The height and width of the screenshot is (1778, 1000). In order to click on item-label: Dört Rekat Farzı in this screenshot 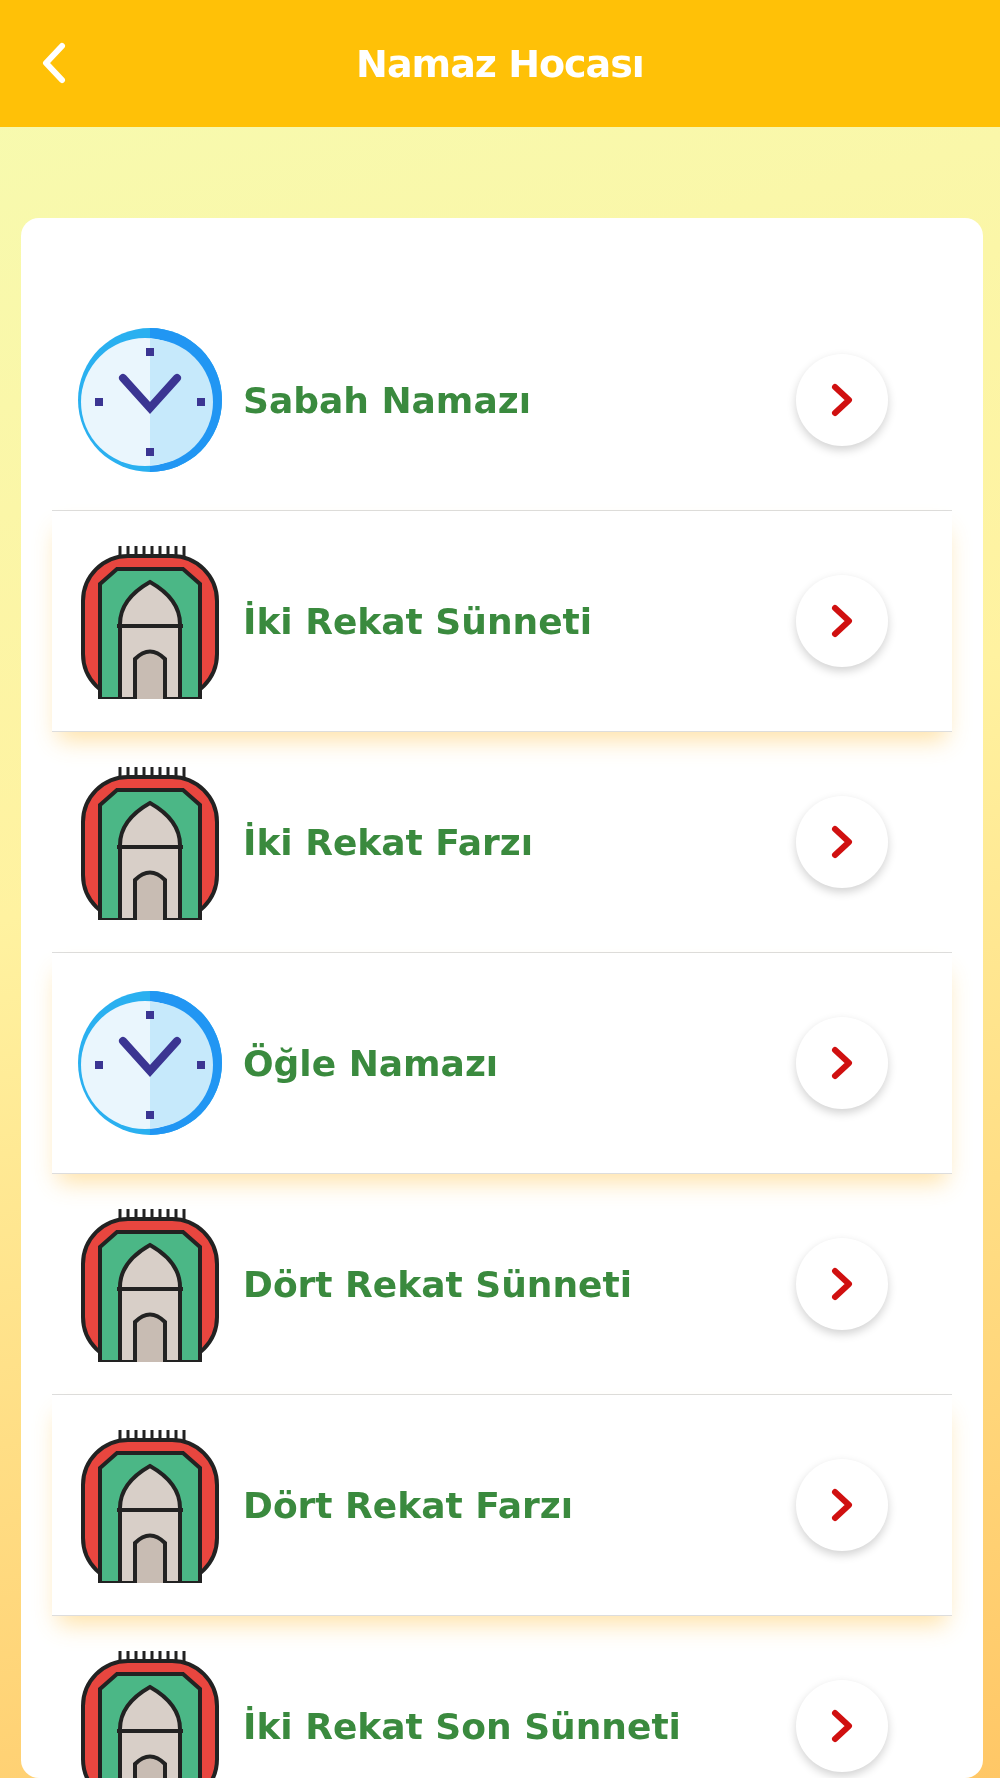, I will do `click(409, 1505)`.